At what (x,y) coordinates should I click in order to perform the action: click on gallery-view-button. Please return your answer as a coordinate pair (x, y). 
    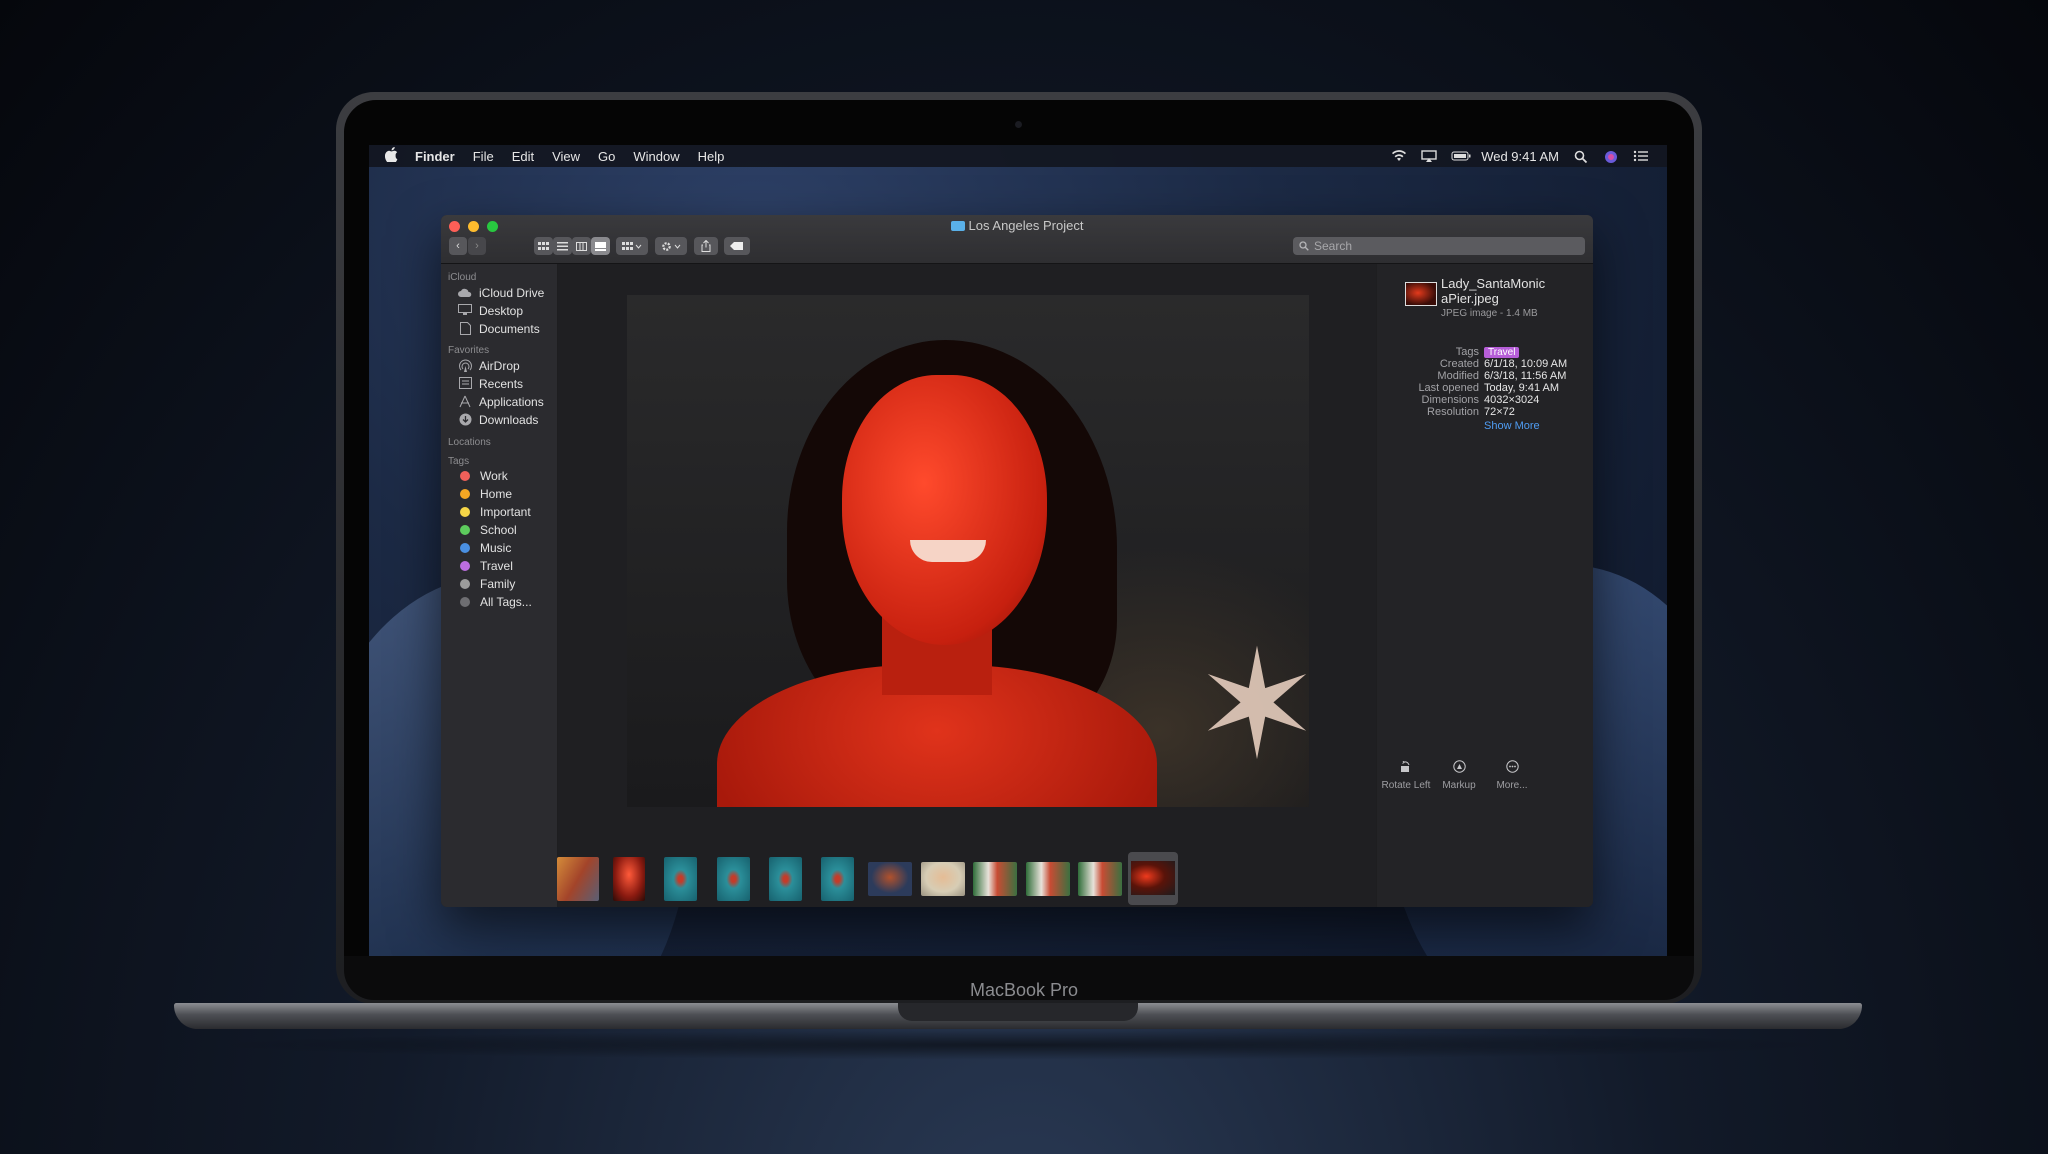
    Looking at the image, I should click on (600, 246).